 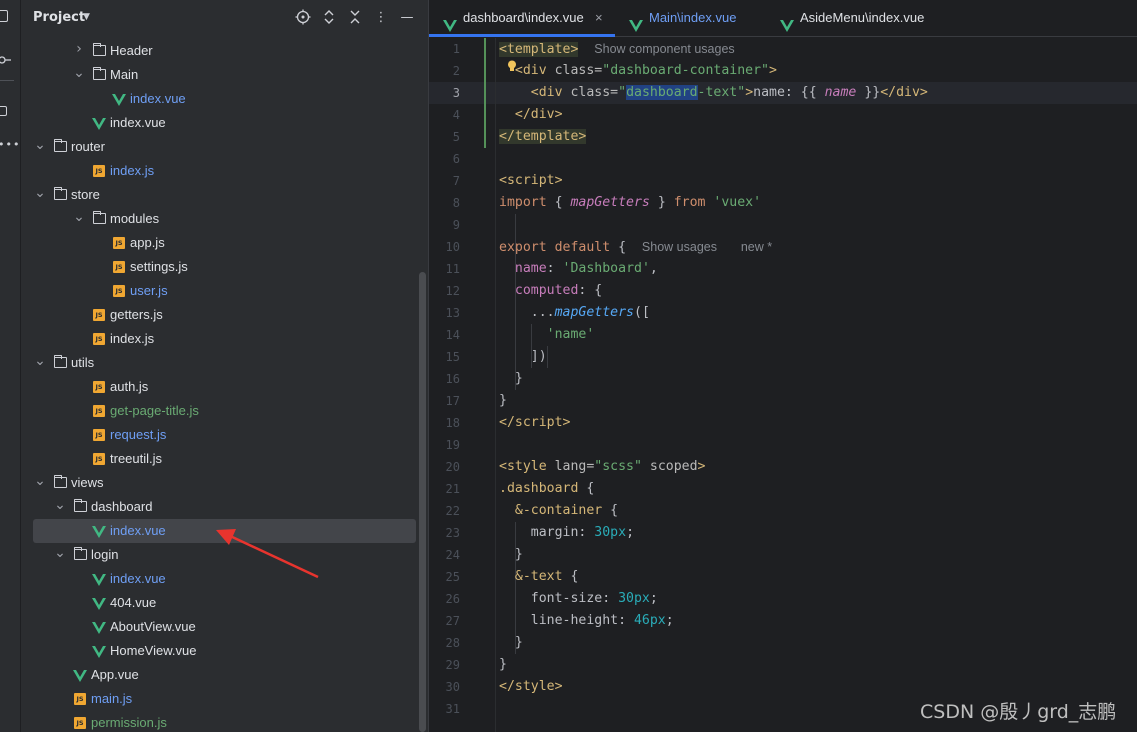 What do you see at coordinates (452, 511) in the screenshot?
I see `line-number: 22` at bounding box center [452, 511].